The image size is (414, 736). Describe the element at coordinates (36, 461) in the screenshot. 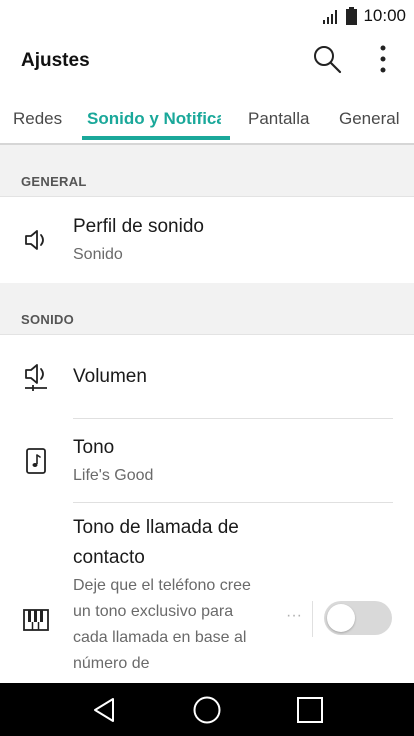

I see `ringtone-icon` at that location.